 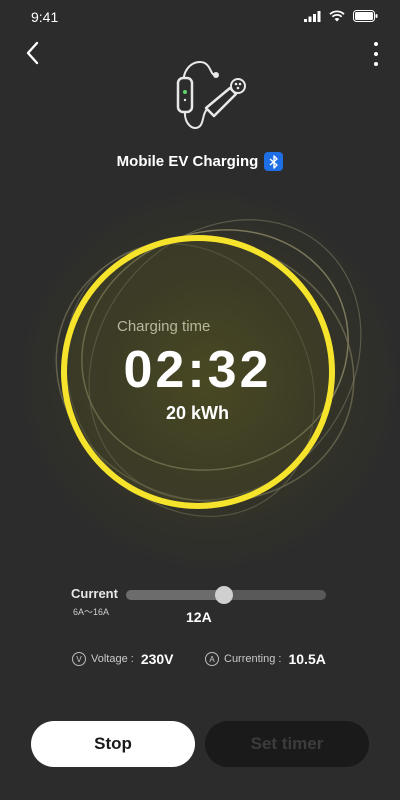 What do you see at coordinates (287, 744) in the screenshot?
I see `set-timer-button: Set timer` at bounding box center [287, 744].